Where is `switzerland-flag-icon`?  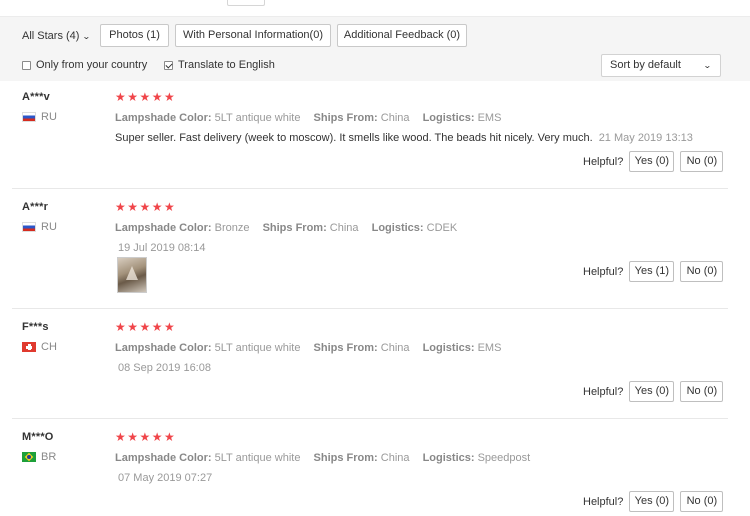
switzerland-flag-icon is located at coordinates (29, 347).